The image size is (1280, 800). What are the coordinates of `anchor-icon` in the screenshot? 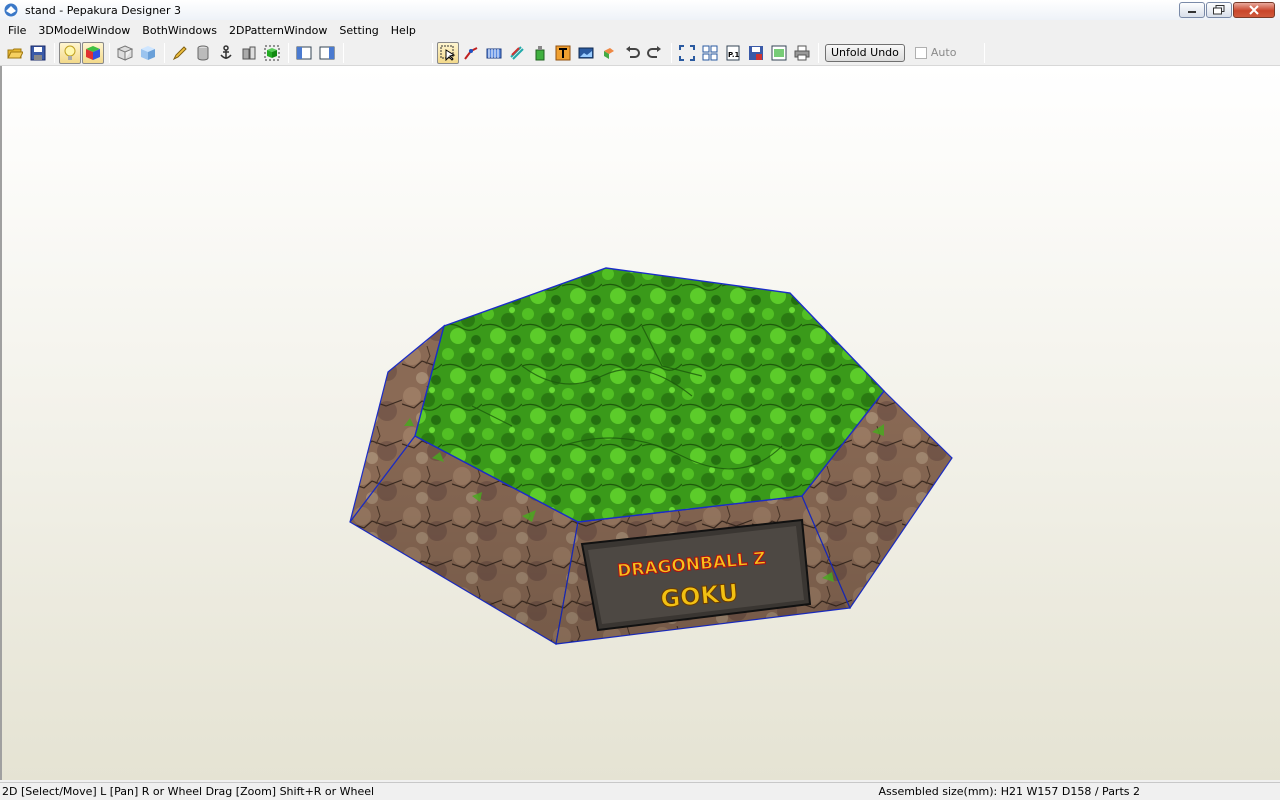 It's located at (226, 51).